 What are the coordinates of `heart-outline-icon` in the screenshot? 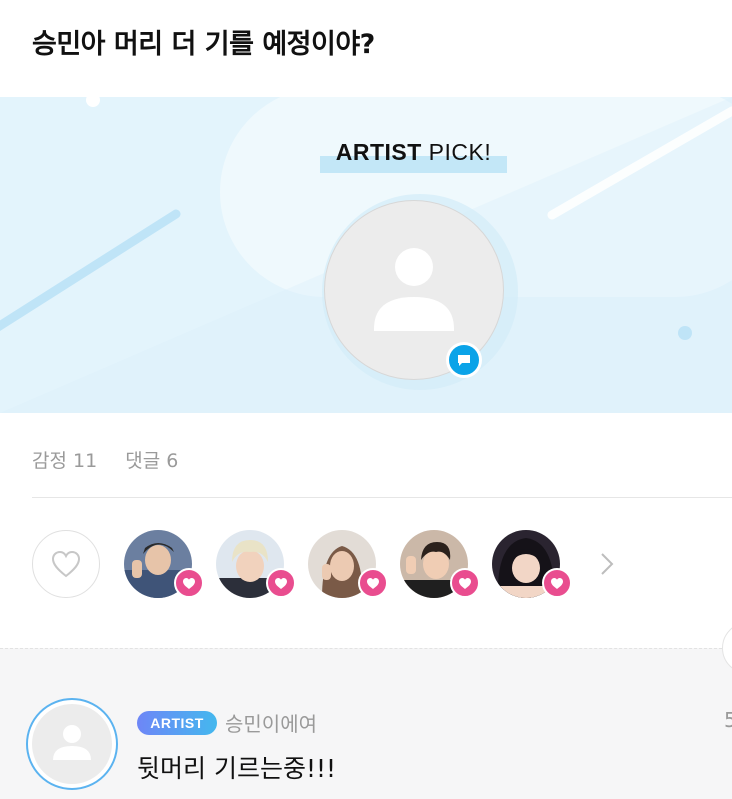 It's located at (66, 564).